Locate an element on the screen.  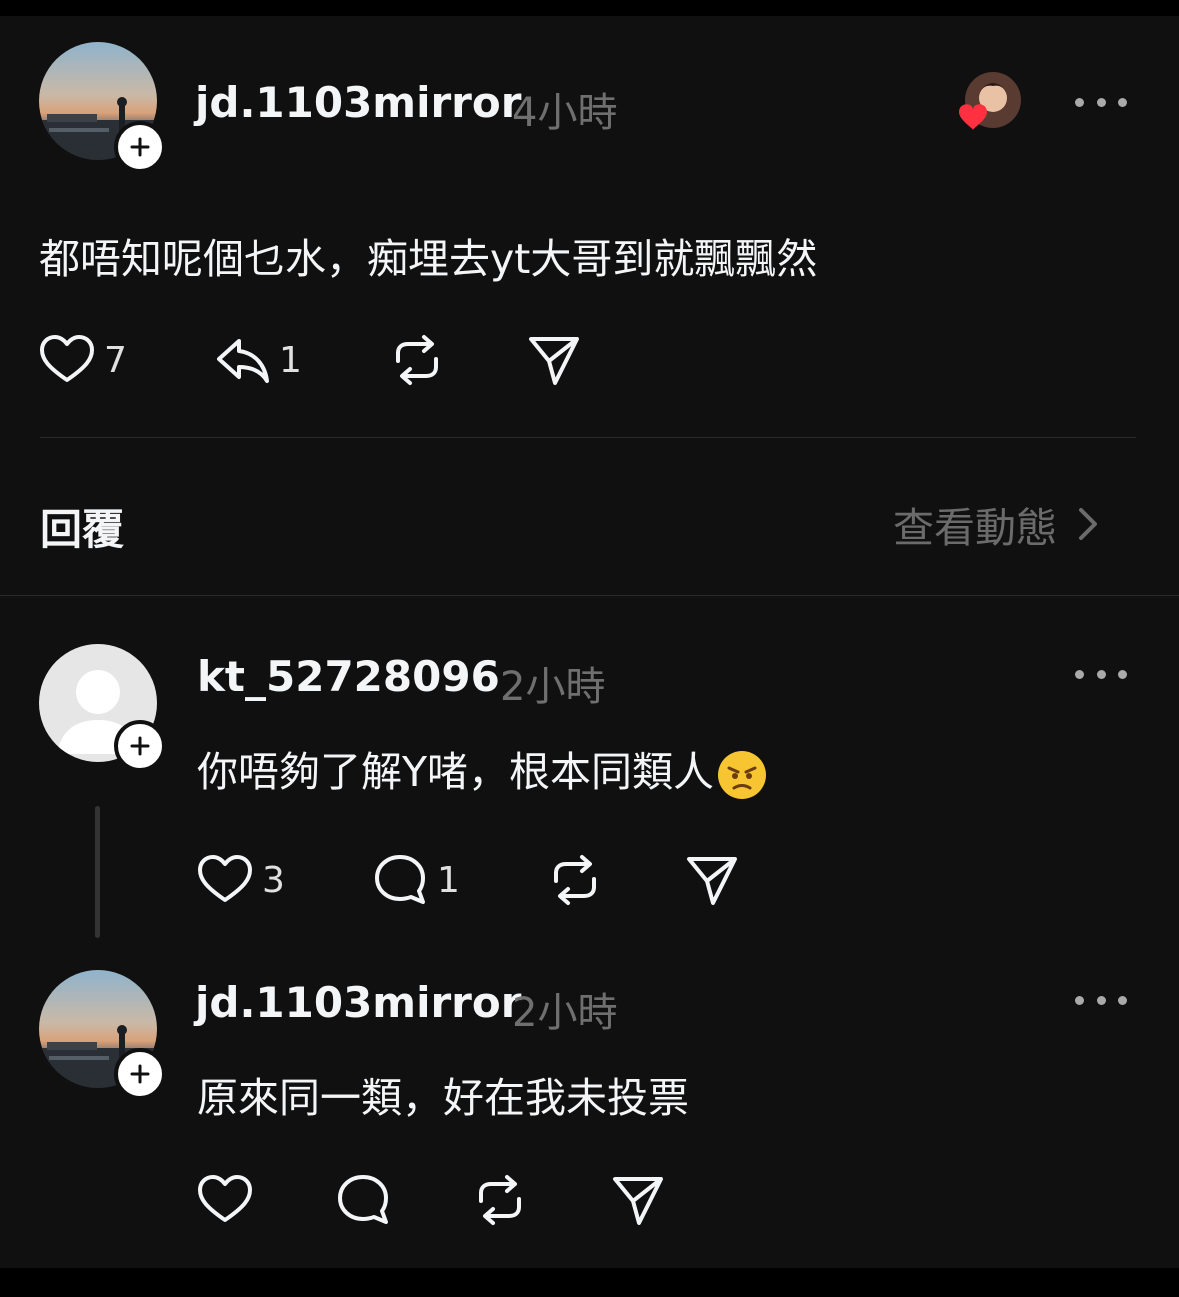
chevron-right-icon is located at coordinates (1088, 524).